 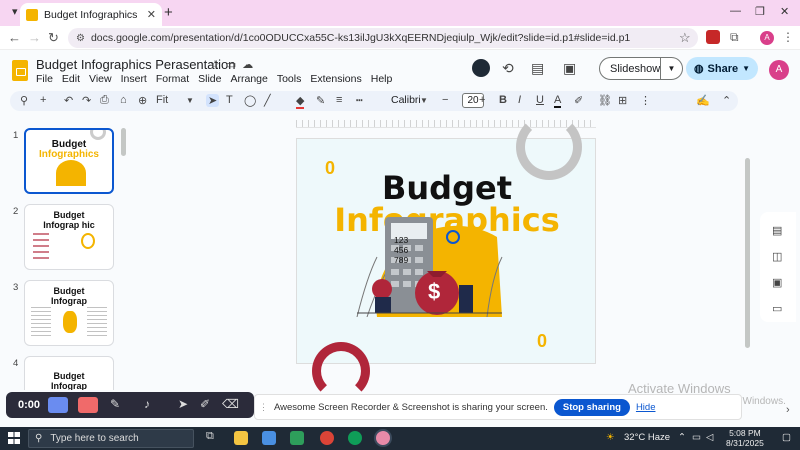 What do you see at coordinates (269, 438) in the screenshot?
I see `media-player-icon` at bounding box center [269, 438].